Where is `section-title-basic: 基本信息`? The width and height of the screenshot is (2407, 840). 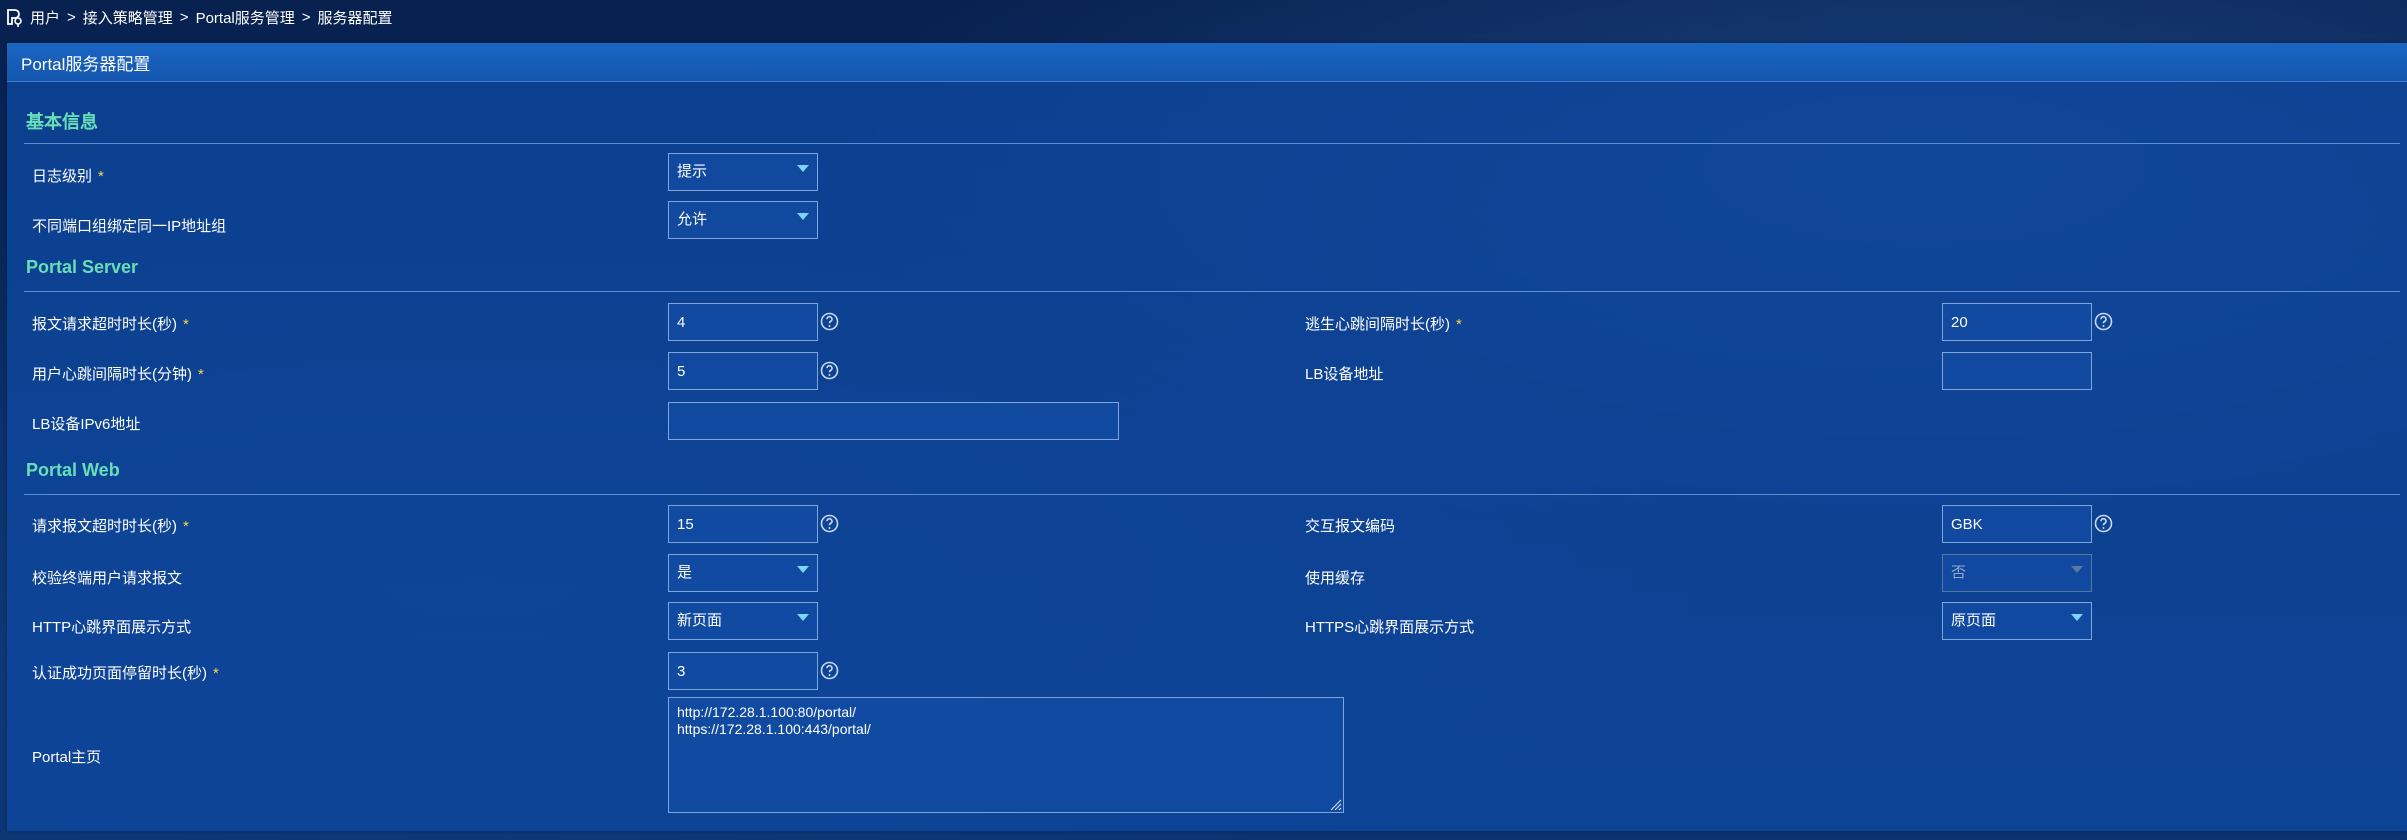
section-title-basic: 基本信息 is located at coordinates (62, 122).